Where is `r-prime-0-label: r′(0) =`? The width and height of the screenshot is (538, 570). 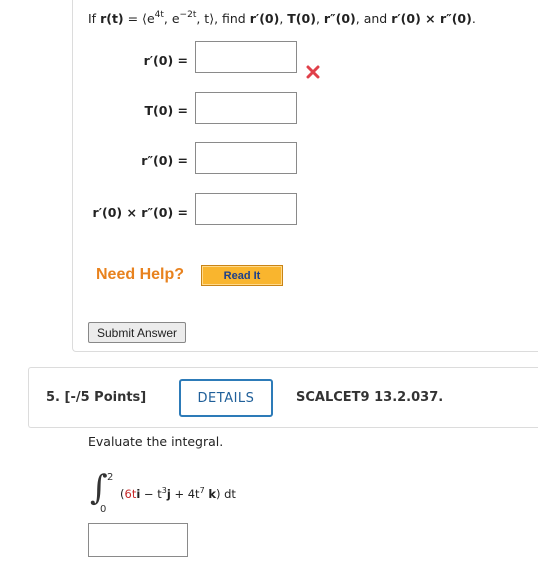 r-prime-0-label: r′(0) = is located at coordinates (165, 60).